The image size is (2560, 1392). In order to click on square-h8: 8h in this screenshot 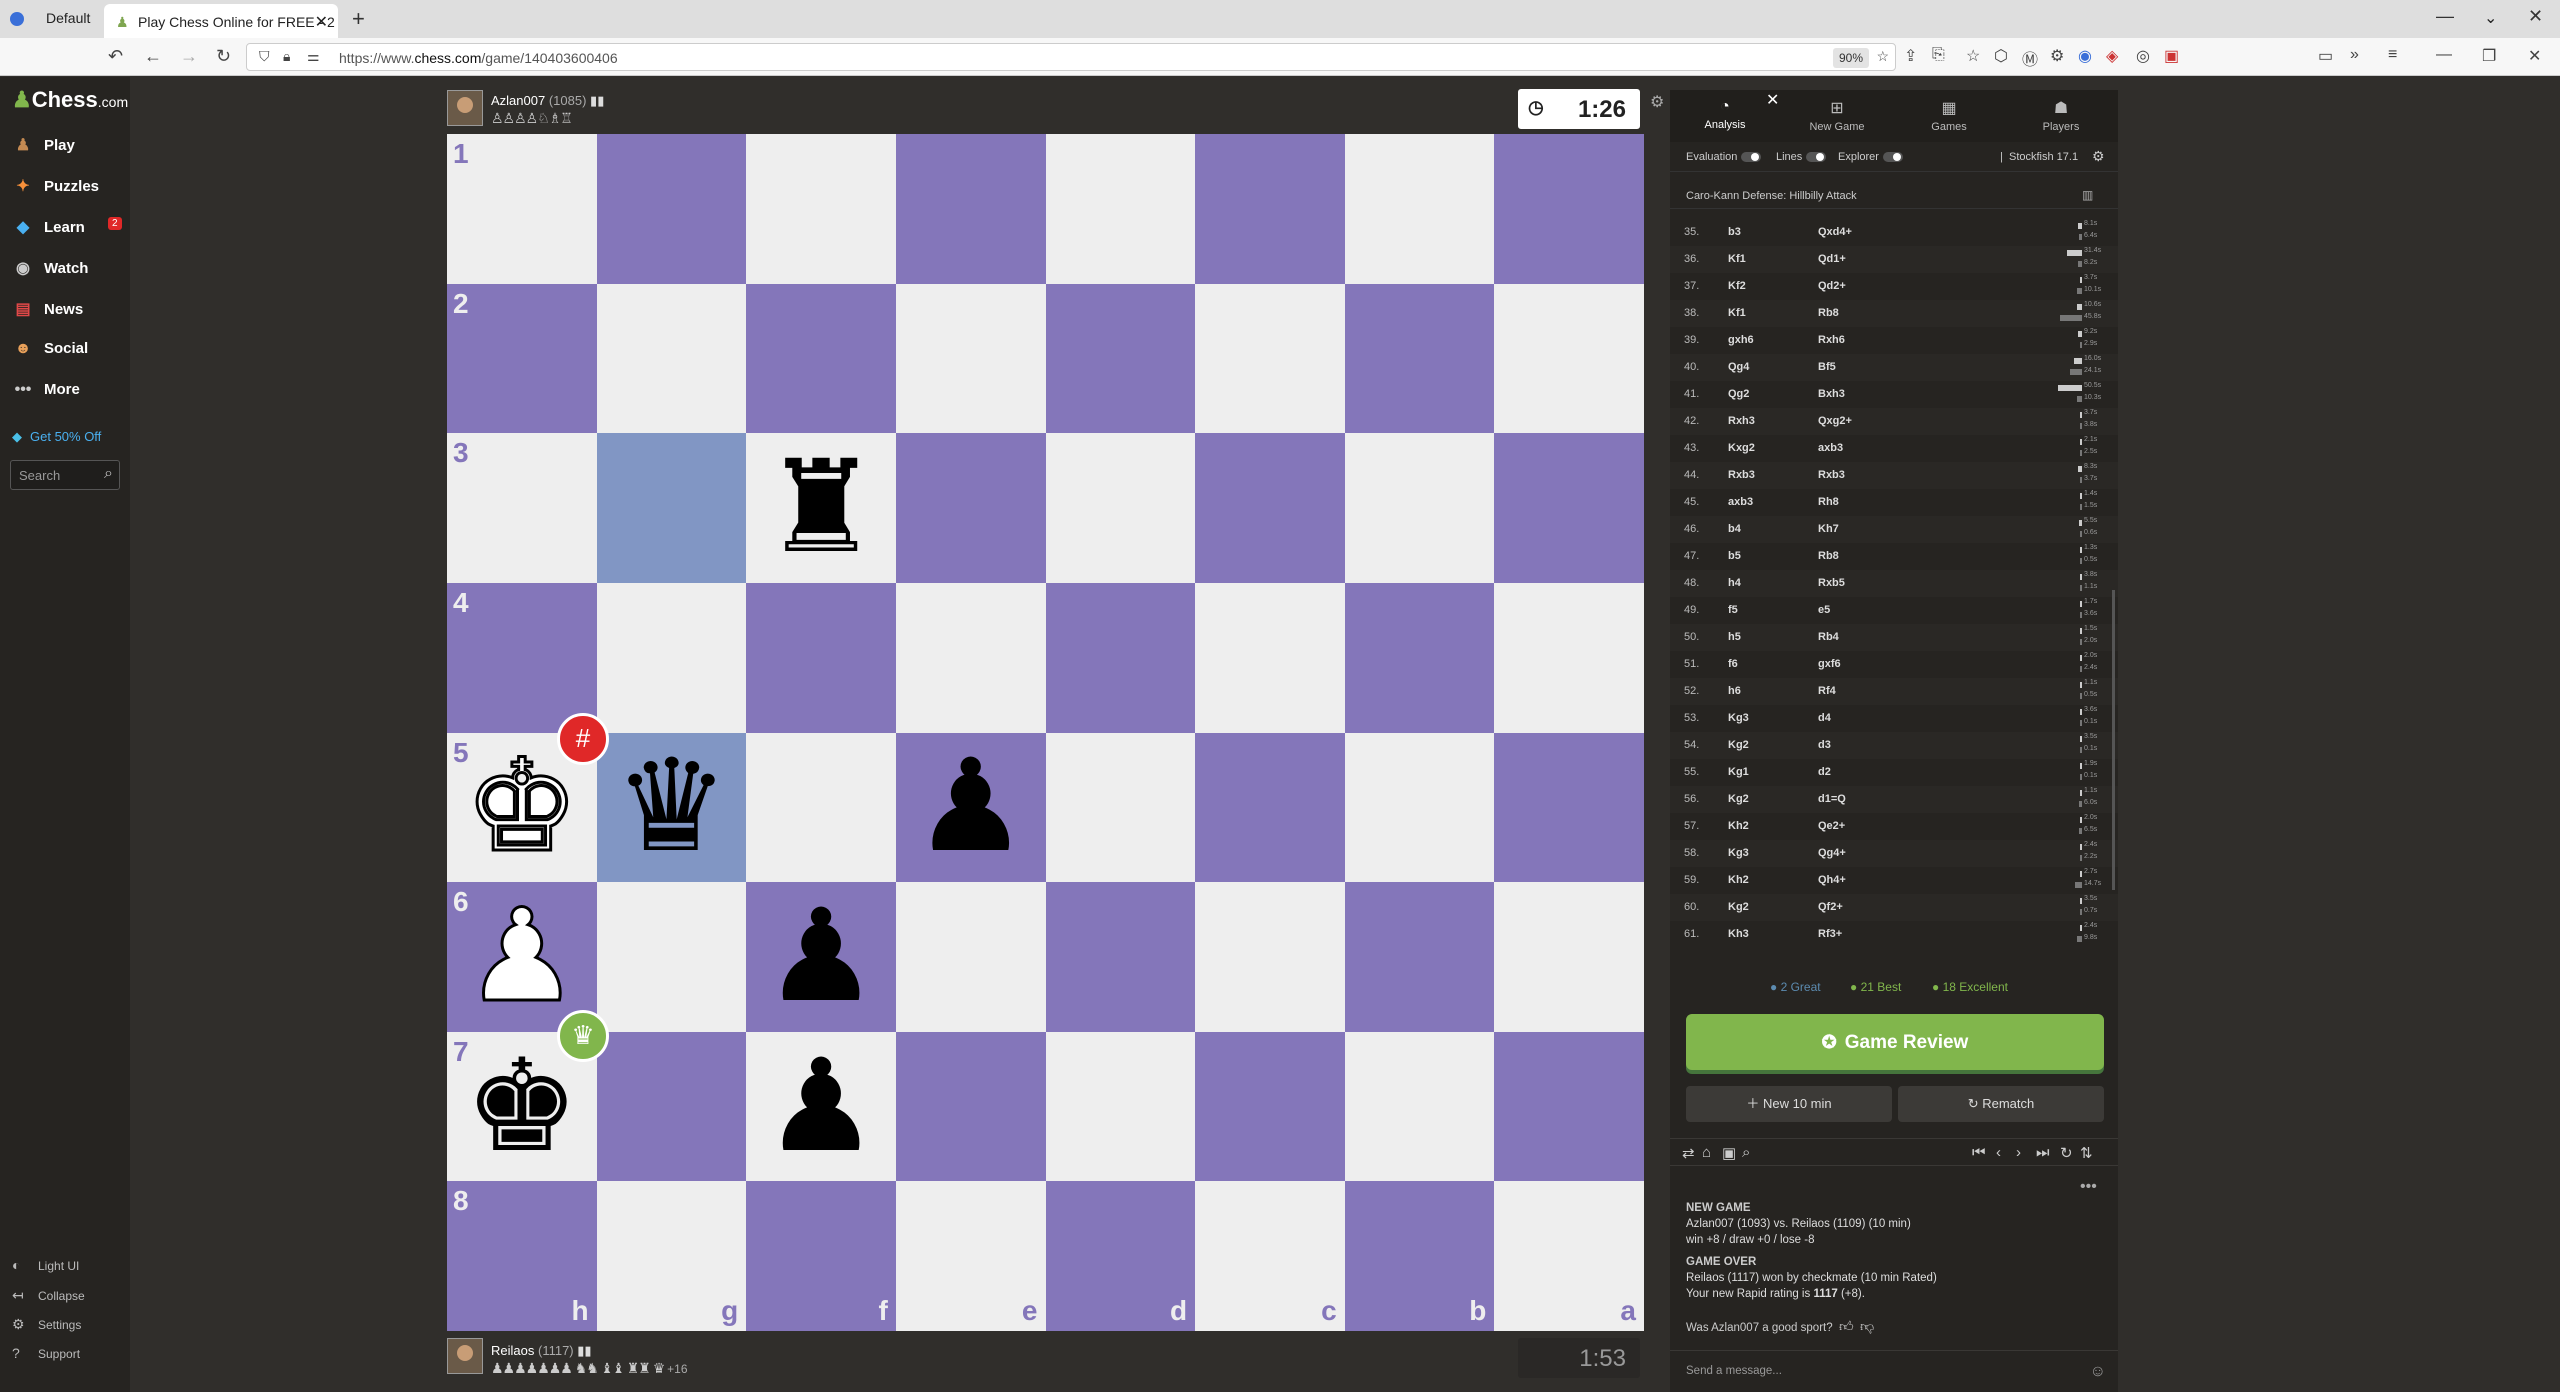, I will do `click(522, 1256)`.